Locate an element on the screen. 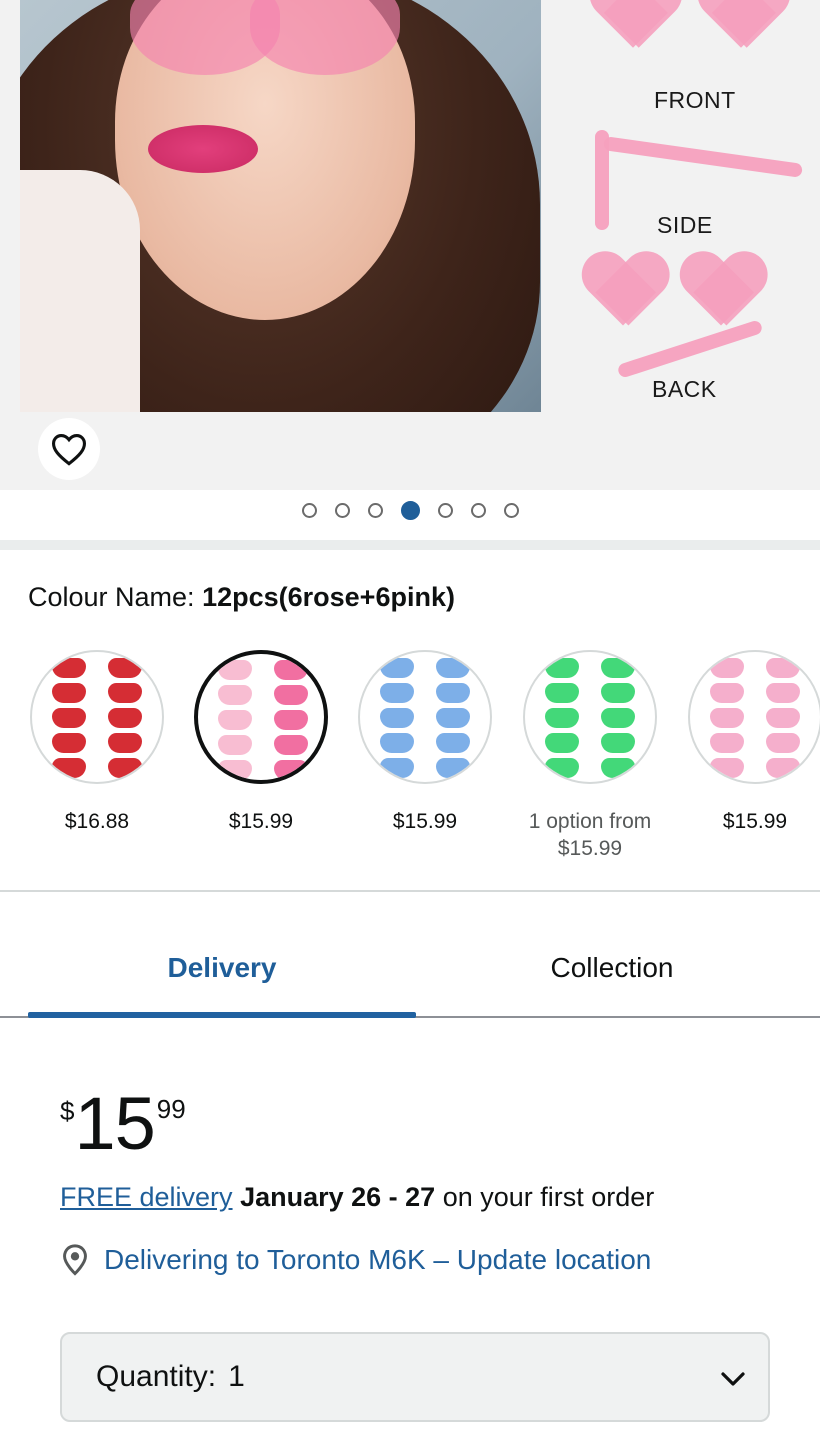 The width and height of the screenshot is (820, 1440). carousel-indicator is located at coordinates (410, 513).